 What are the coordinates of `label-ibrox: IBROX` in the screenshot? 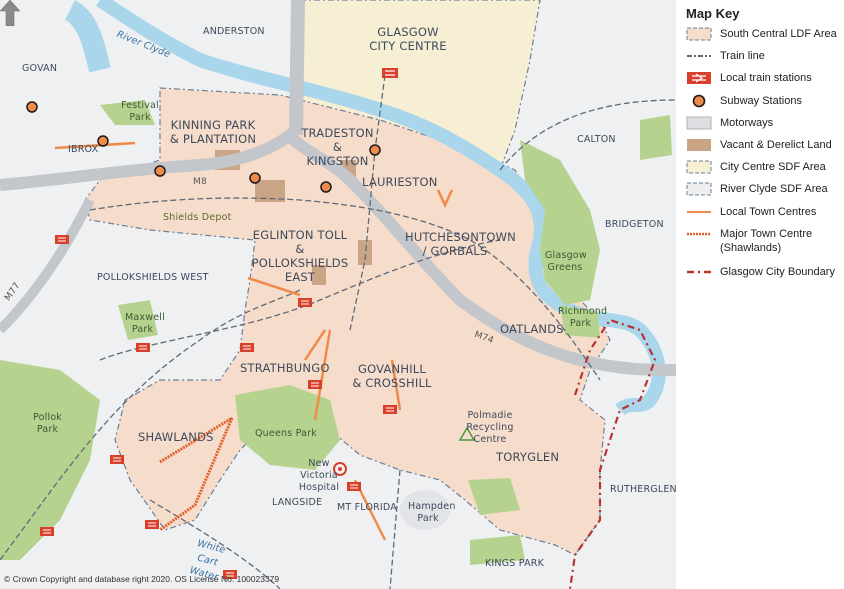 It's located at (83, 149).